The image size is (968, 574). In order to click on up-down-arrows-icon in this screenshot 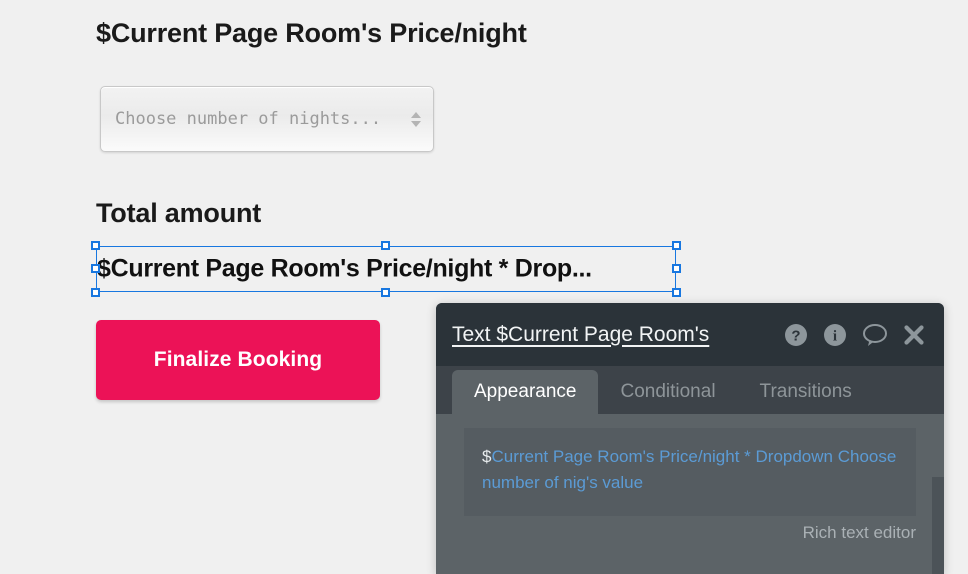, I will do `click(416, 119)`.